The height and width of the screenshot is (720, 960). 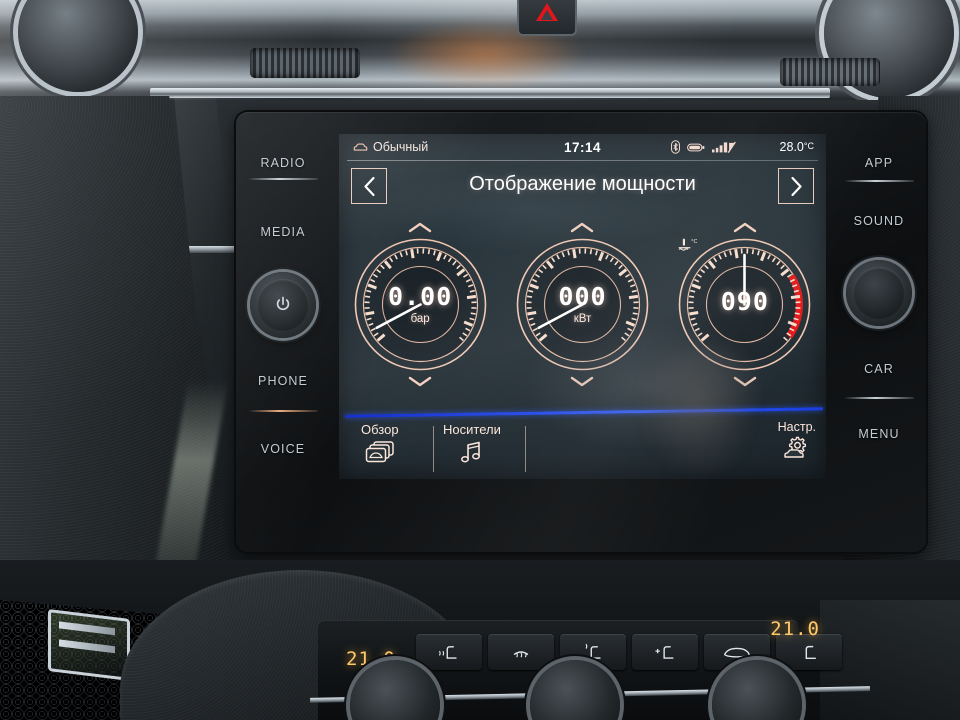 I want to click on climate-temp-right: 21.0, so click(x=795, y=629).